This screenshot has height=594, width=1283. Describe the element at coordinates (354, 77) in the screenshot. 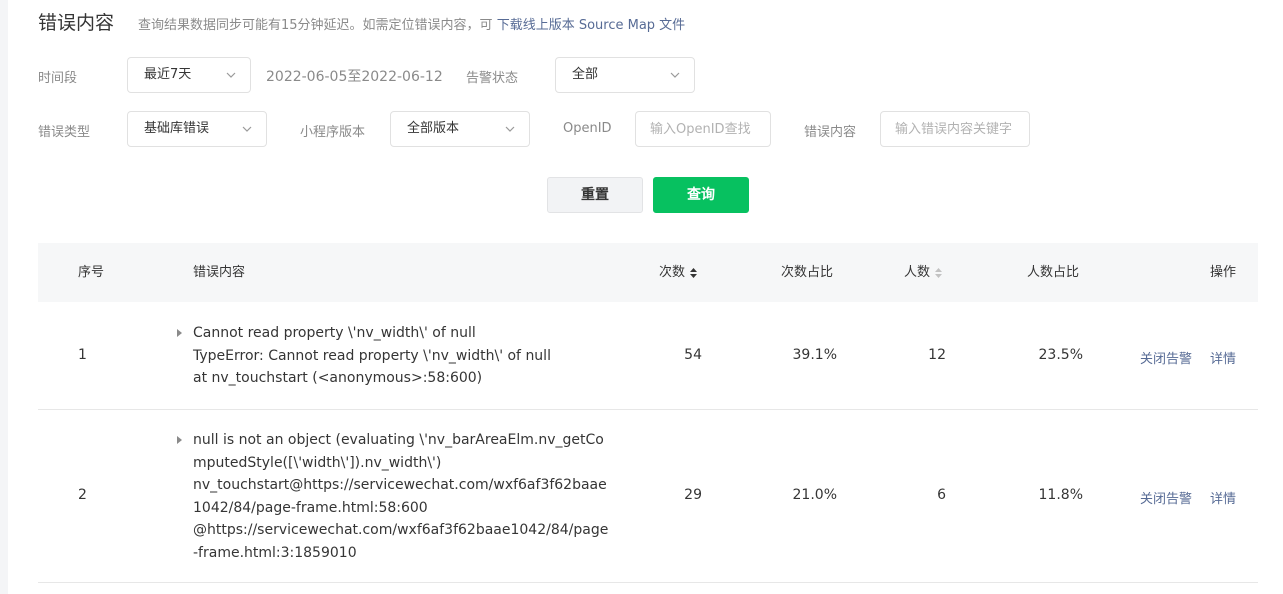

I see `date-range-text: 2022-06-05至2022-06-12` at that location.